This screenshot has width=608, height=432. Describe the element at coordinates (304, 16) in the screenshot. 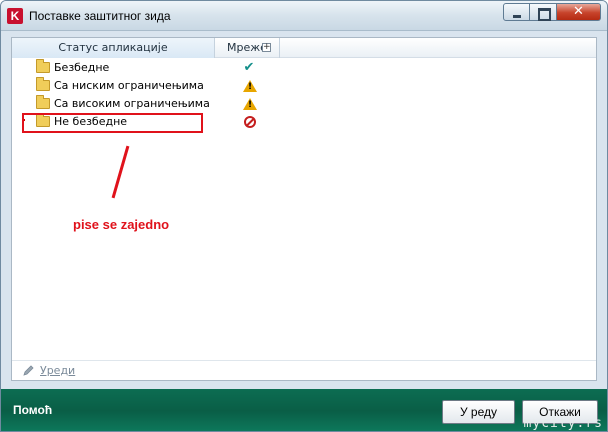

I see `title-bar: K Поставке заштитног зида ✕` at that location.